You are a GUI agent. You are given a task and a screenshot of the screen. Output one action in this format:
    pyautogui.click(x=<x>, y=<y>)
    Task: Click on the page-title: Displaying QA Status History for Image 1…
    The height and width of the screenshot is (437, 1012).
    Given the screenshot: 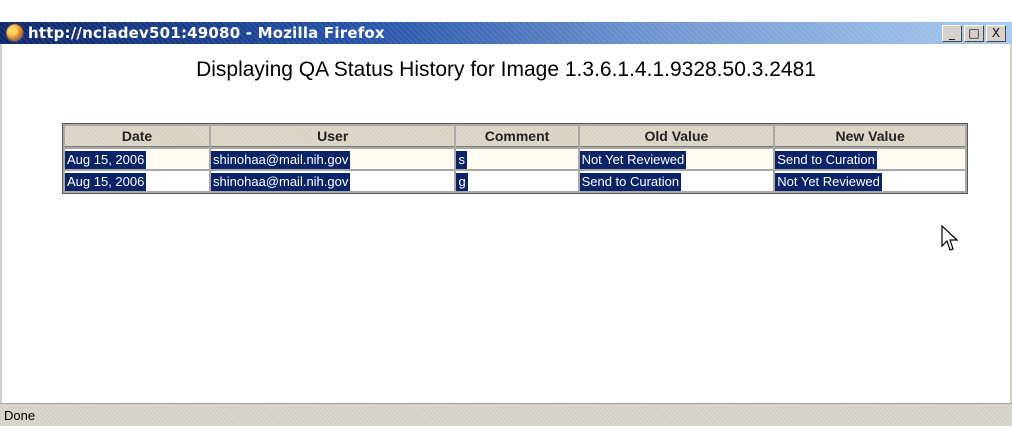 What is the action you would take?
    pyautogui.click(x=506, y=69)
    